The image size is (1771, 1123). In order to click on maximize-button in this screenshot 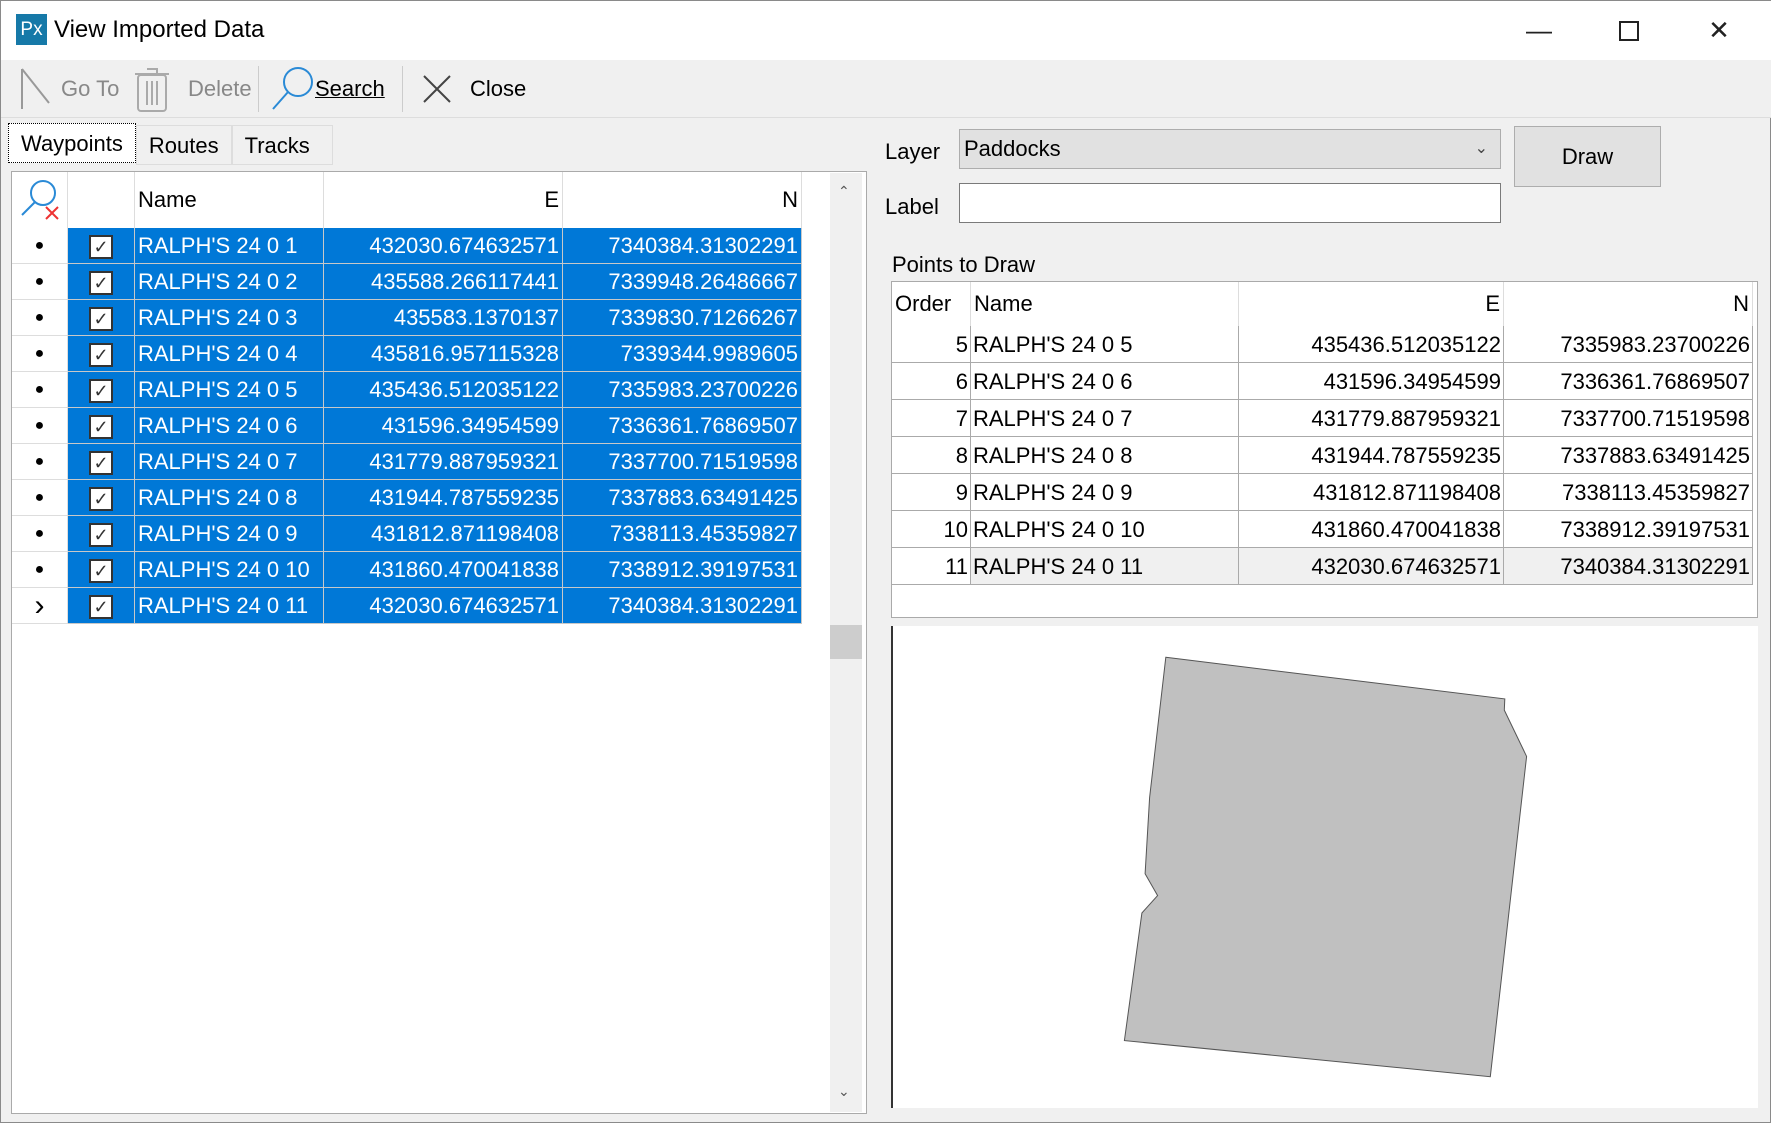, I will do `click(1629, 30)`.